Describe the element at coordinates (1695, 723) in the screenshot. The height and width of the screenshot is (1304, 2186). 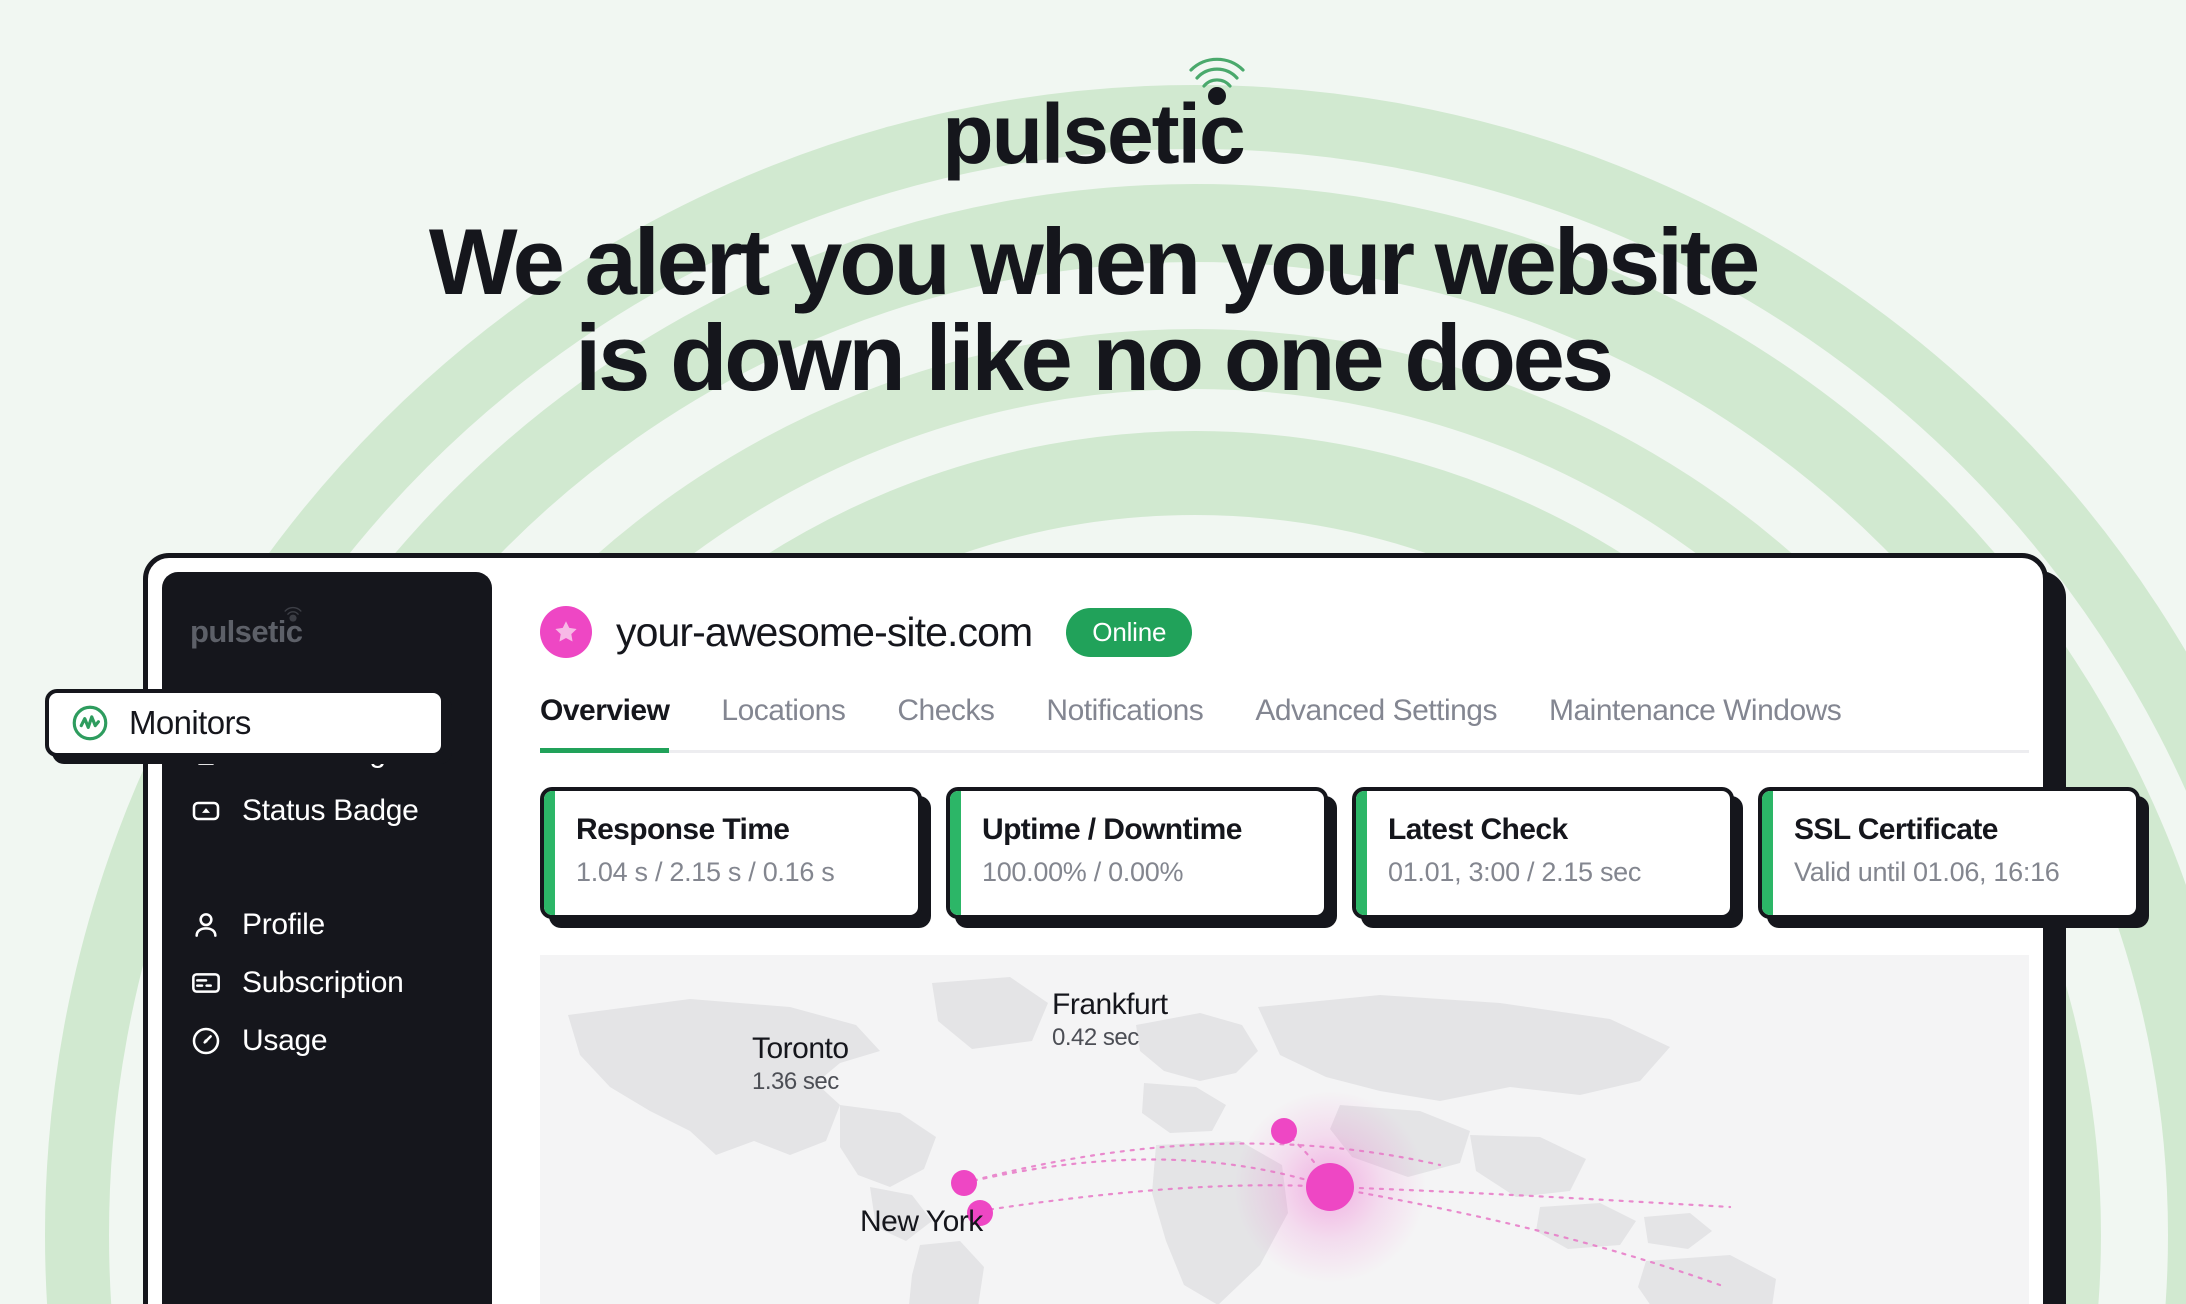
I see `tab-maintenance-windows: Maintenance Windows` at that location.